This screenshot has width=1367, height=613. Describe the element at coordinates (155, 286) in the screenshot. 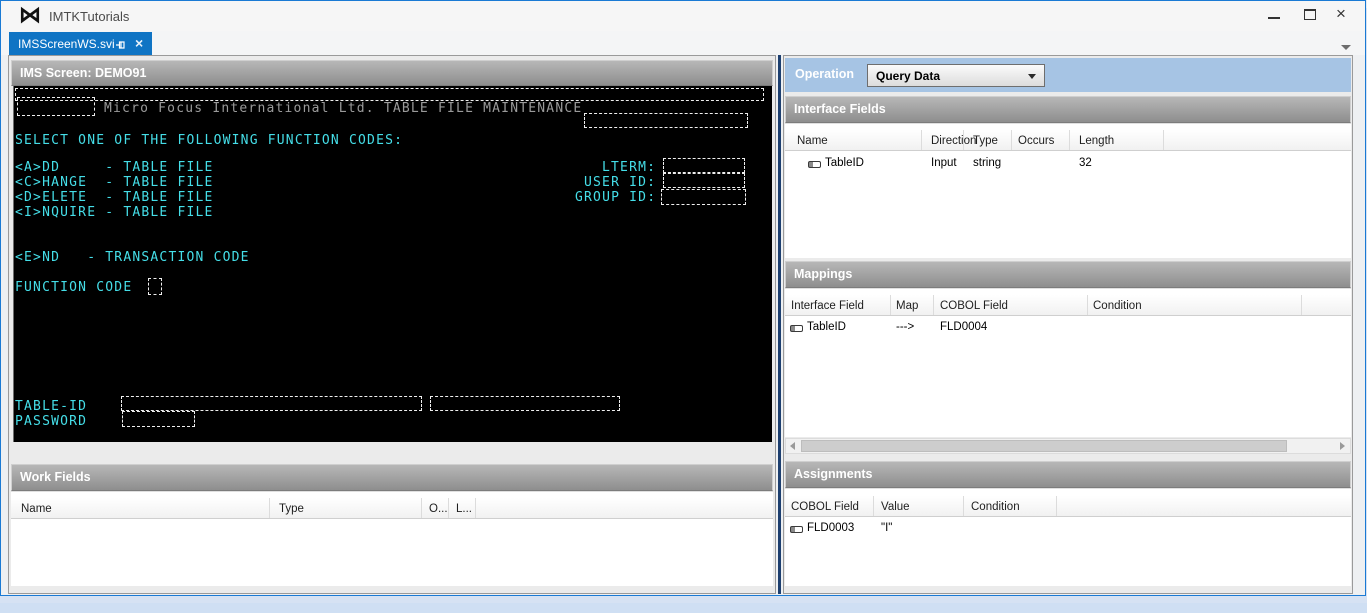

I see `terminal-field-function-code` at that location.